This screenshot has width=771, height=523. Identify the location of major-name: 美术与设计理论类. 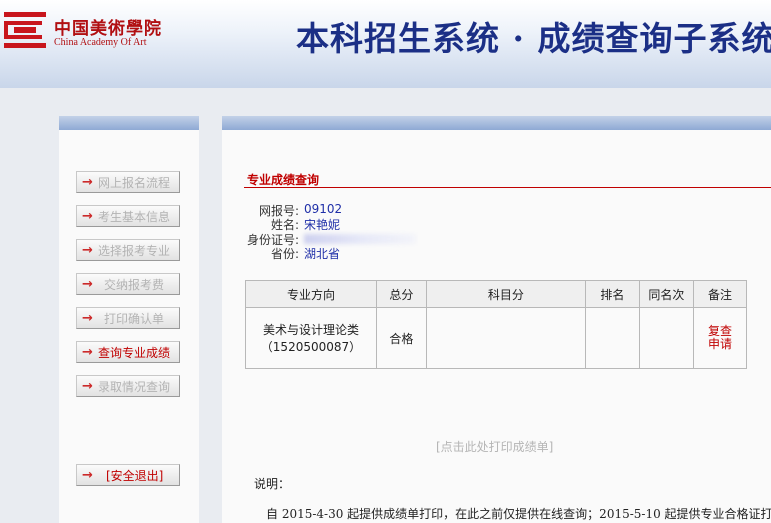
(310, 330).